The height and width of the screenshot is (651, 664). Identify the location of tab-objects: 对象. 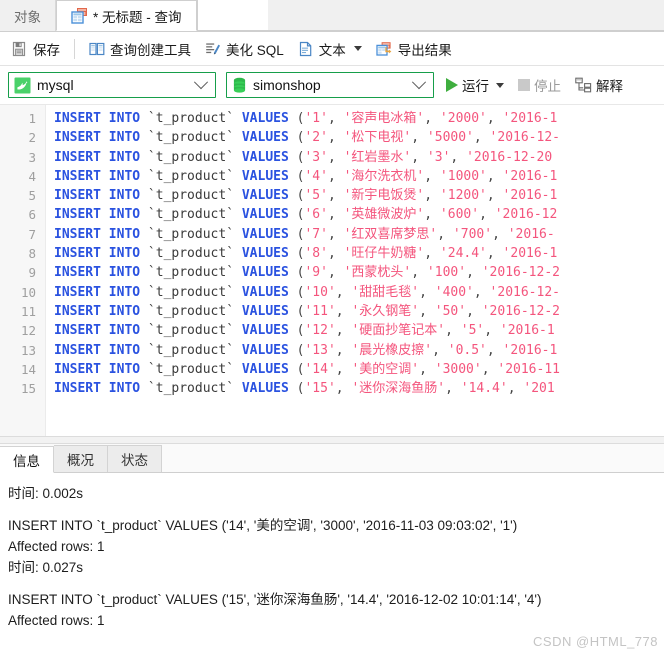
(28, 15).